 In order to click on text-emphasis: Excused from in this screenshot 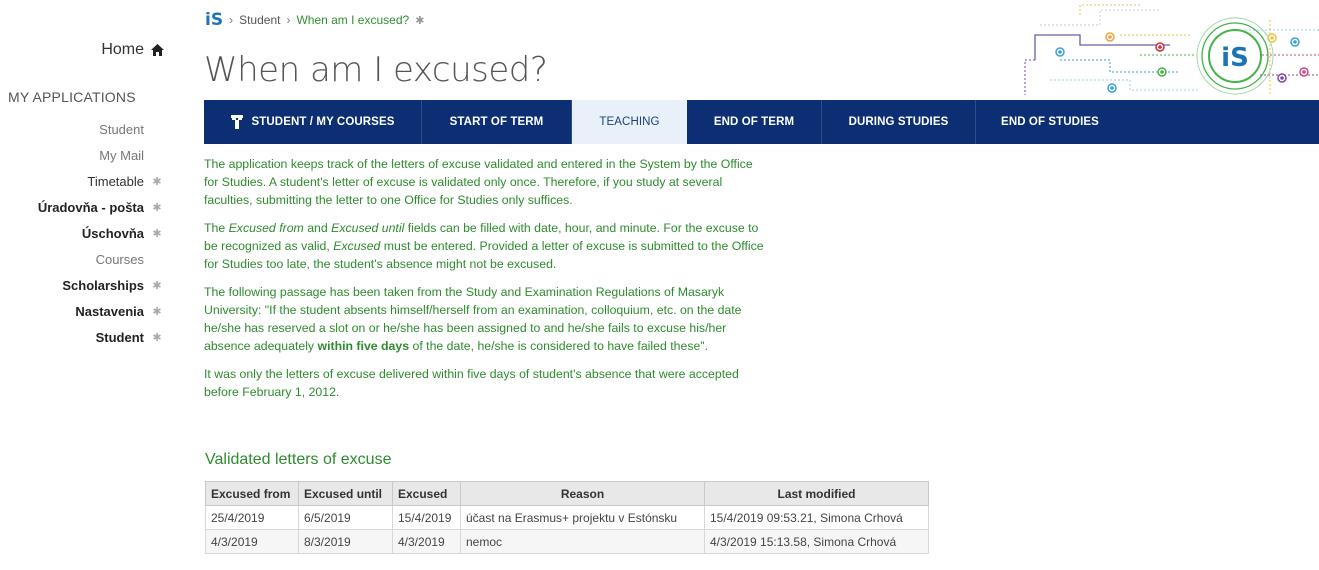, I will do `click(266, 228)`.